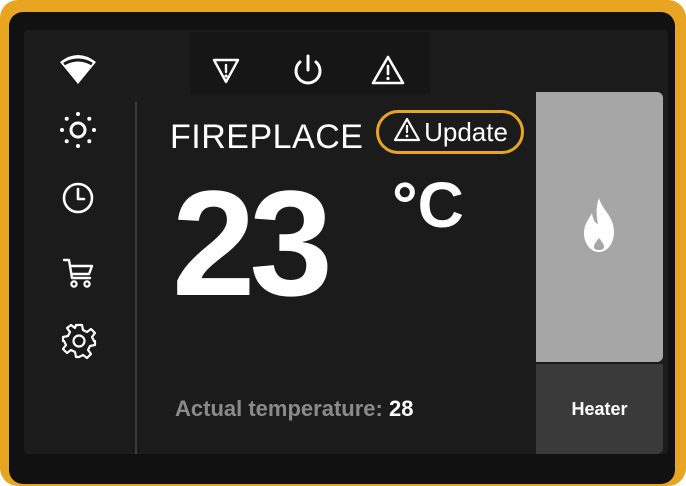 This screenshot has width=686, height=486. Describe the element at coordinates (279, 408) in the screenshot. I see `actual-temperature-label: Actual temperature:` at that location.